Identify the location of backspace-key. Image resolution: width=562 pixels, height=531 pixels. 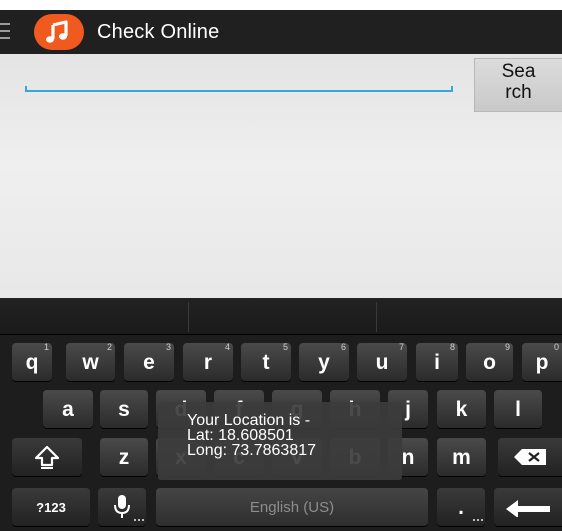
(530, 457).